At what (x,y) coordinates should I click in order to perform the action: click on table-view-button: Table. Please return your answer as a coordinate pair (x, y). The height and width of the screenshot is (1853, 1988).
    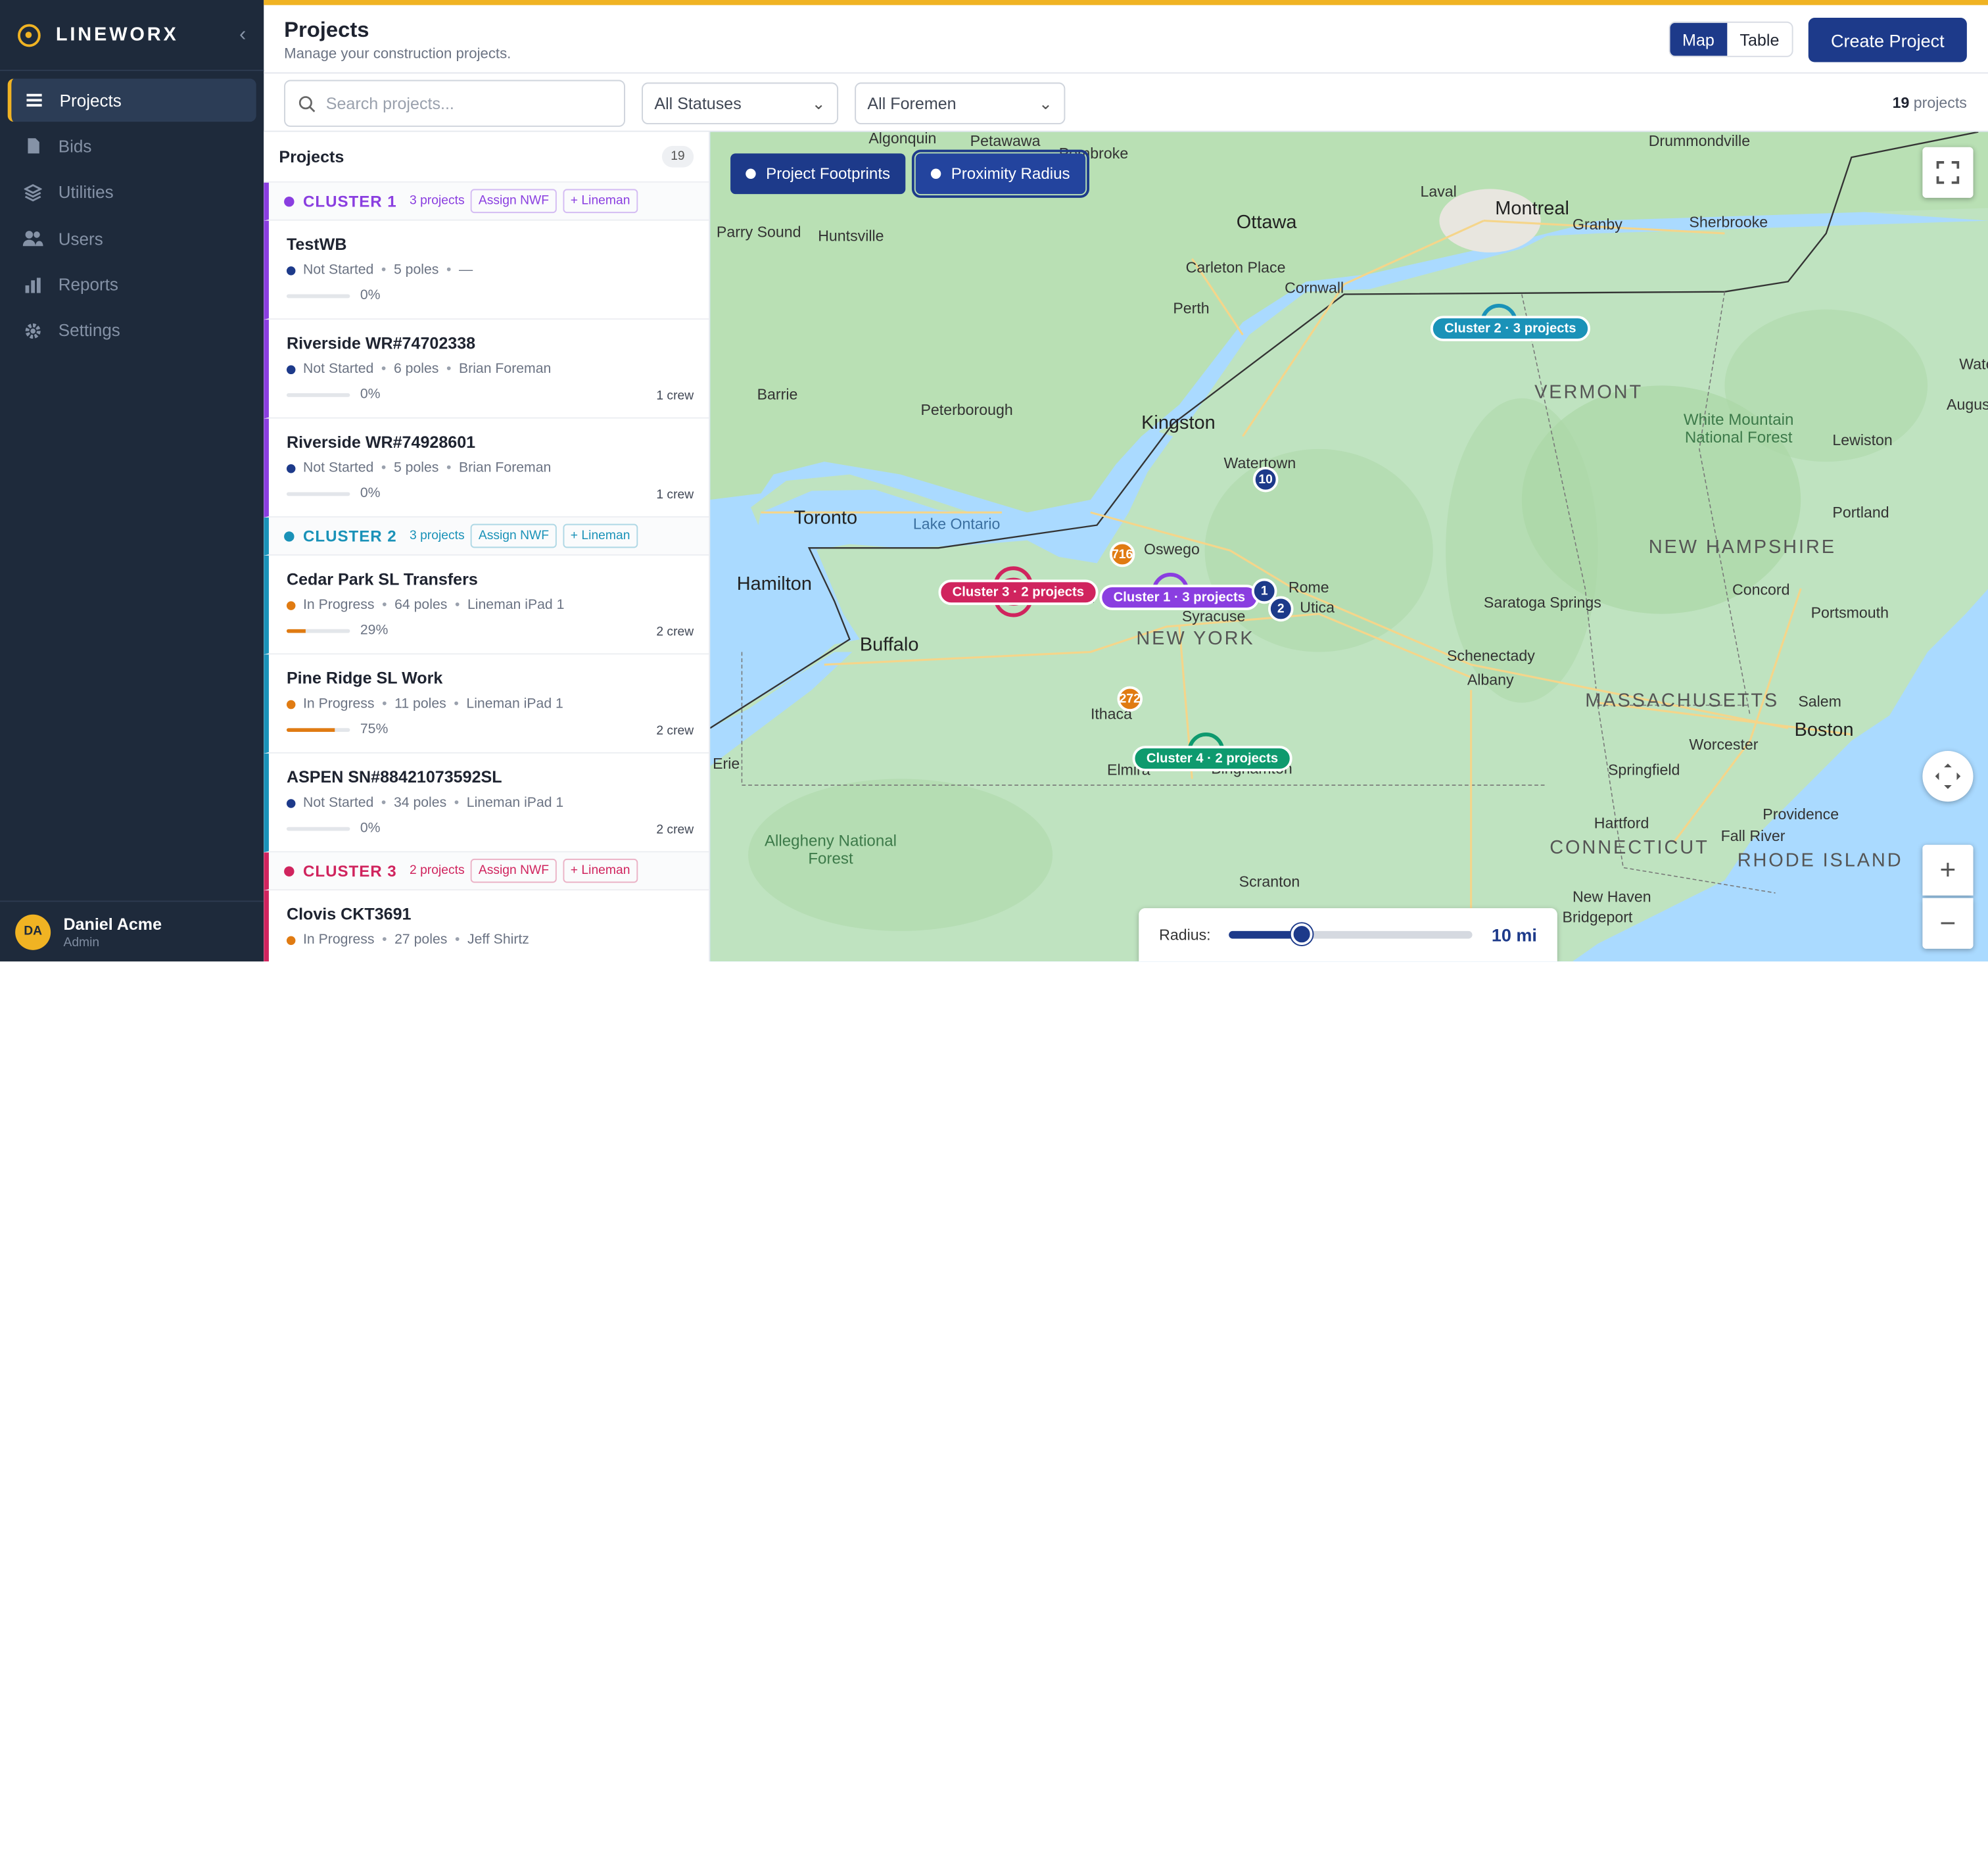
    Looking at the image, I should click on (1759, 39).